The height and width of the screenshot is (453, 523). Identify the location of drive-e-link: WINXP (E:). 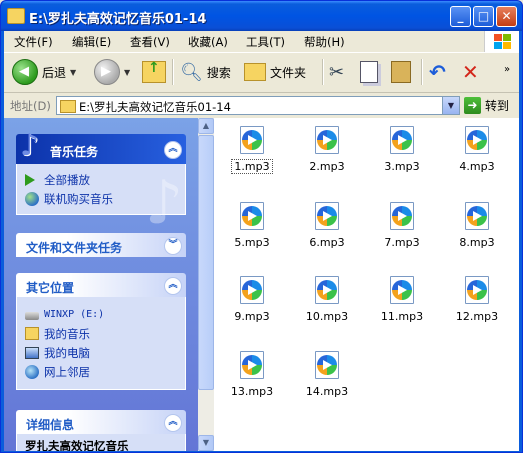
(101, 314).